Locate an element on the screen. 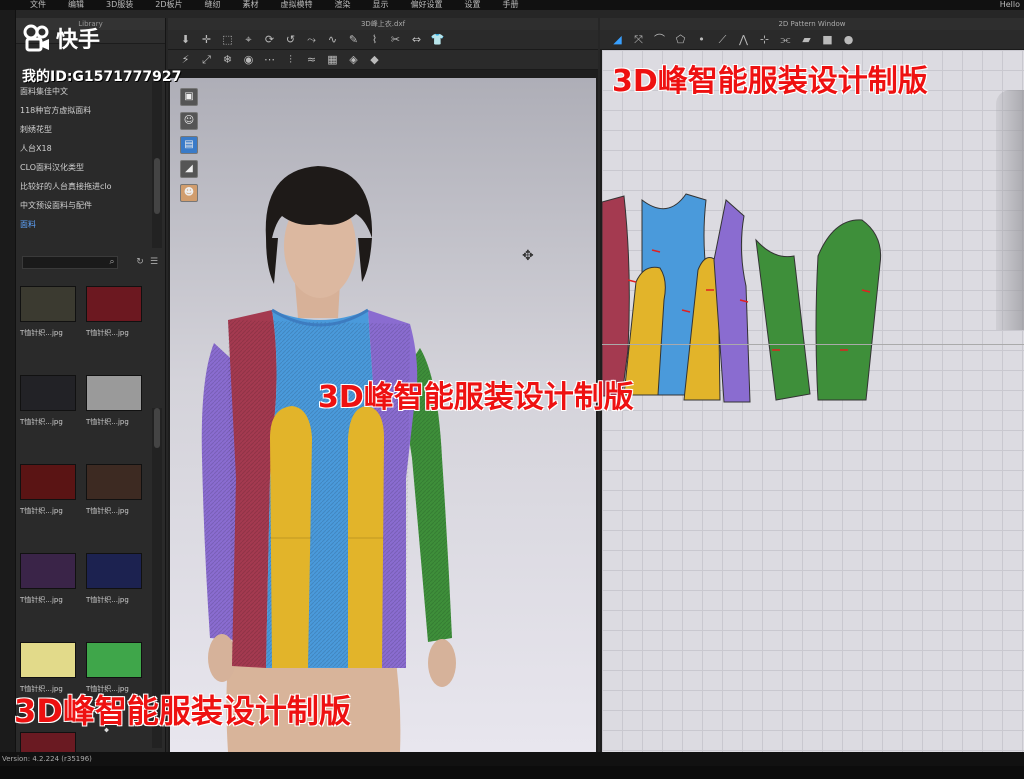  strength-icon: ⤢ is located at coordinates (206, 59).